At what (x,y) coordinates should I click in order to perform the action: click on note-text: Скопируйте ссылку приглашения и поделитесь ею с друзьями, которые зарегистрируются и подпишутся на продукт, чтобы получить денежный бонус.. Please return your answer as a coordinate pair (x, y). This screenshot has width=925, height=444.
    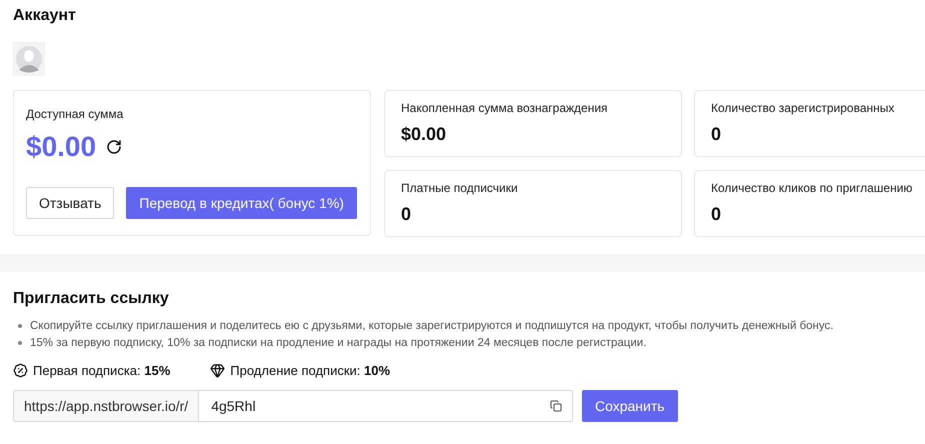
    Looking at the image, I should click on (432, 326).